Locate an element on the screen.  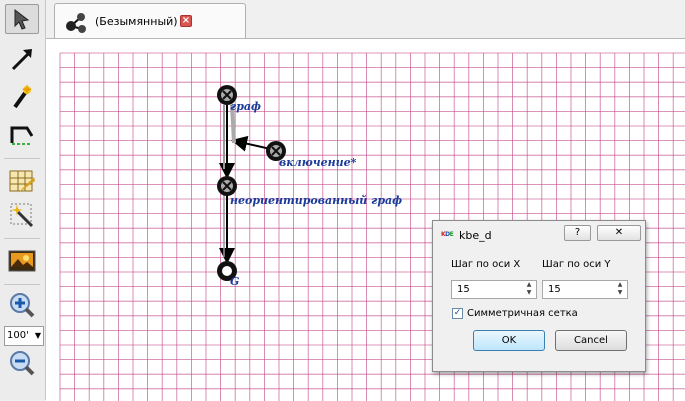
arrow-tool-button is located at coordinates (22, 59).